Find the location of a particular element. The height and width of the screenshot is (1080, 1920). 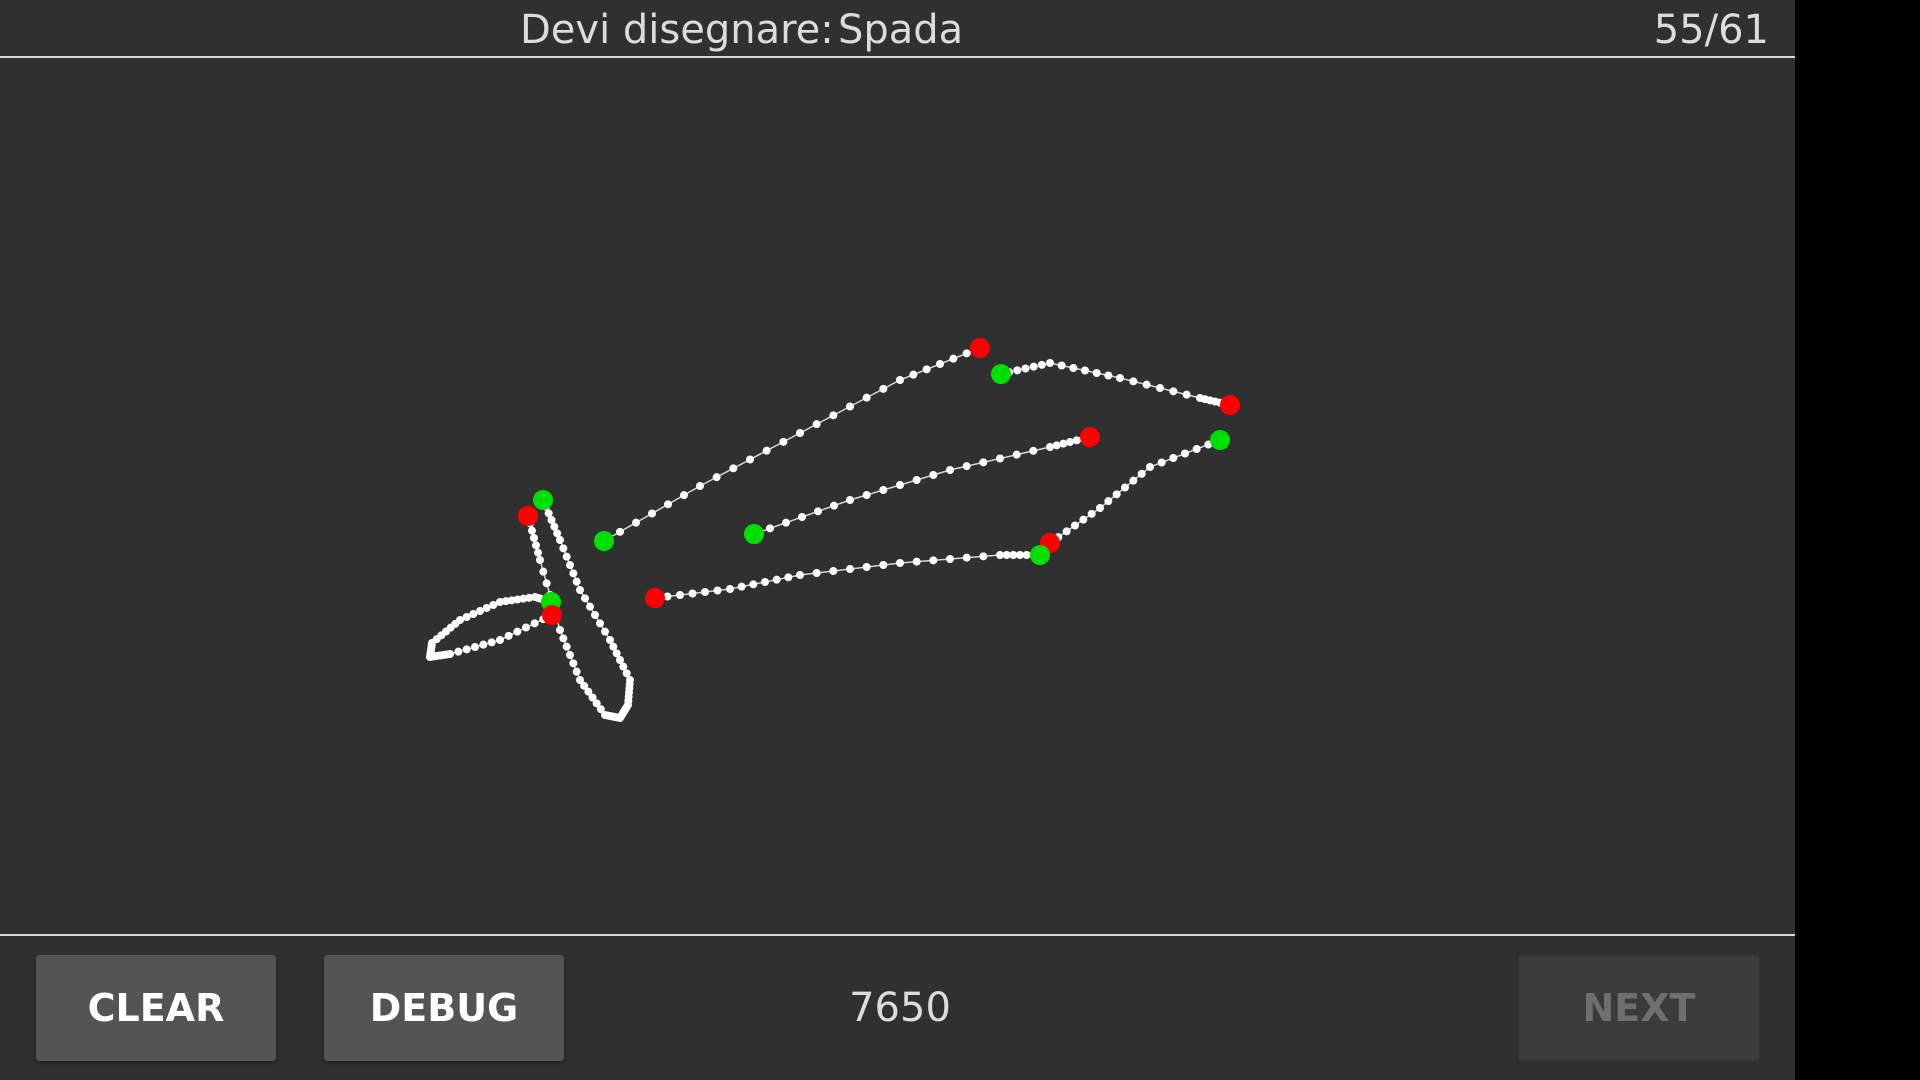

next-button: NEXT is located at coordinates (1639, 1008).